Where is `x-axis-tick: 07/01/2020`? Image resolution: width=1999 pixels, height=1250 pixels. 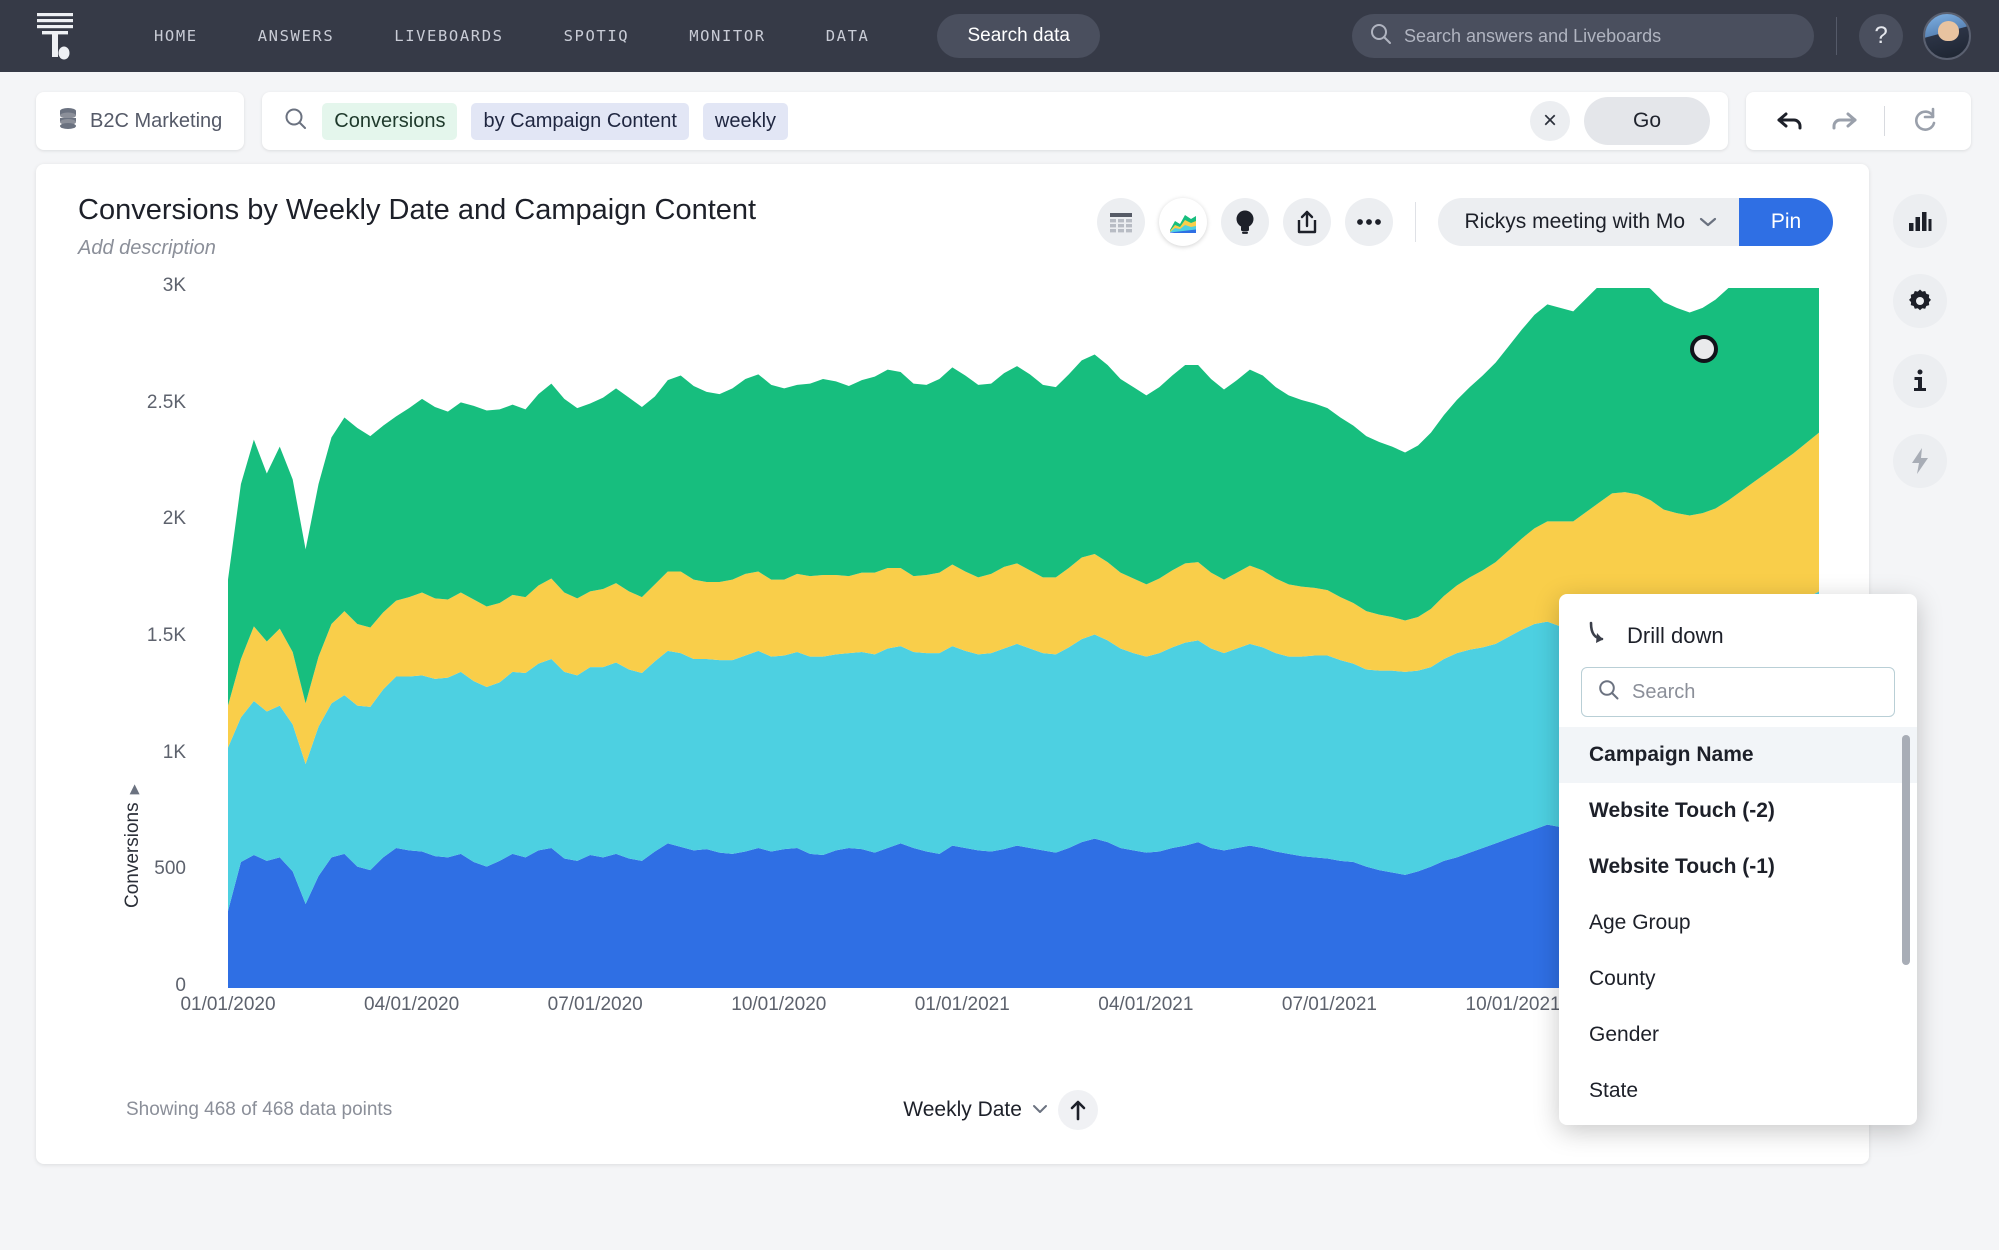 x-axis-tick: 07/01/2020 is located at coordinates (595, 1004).